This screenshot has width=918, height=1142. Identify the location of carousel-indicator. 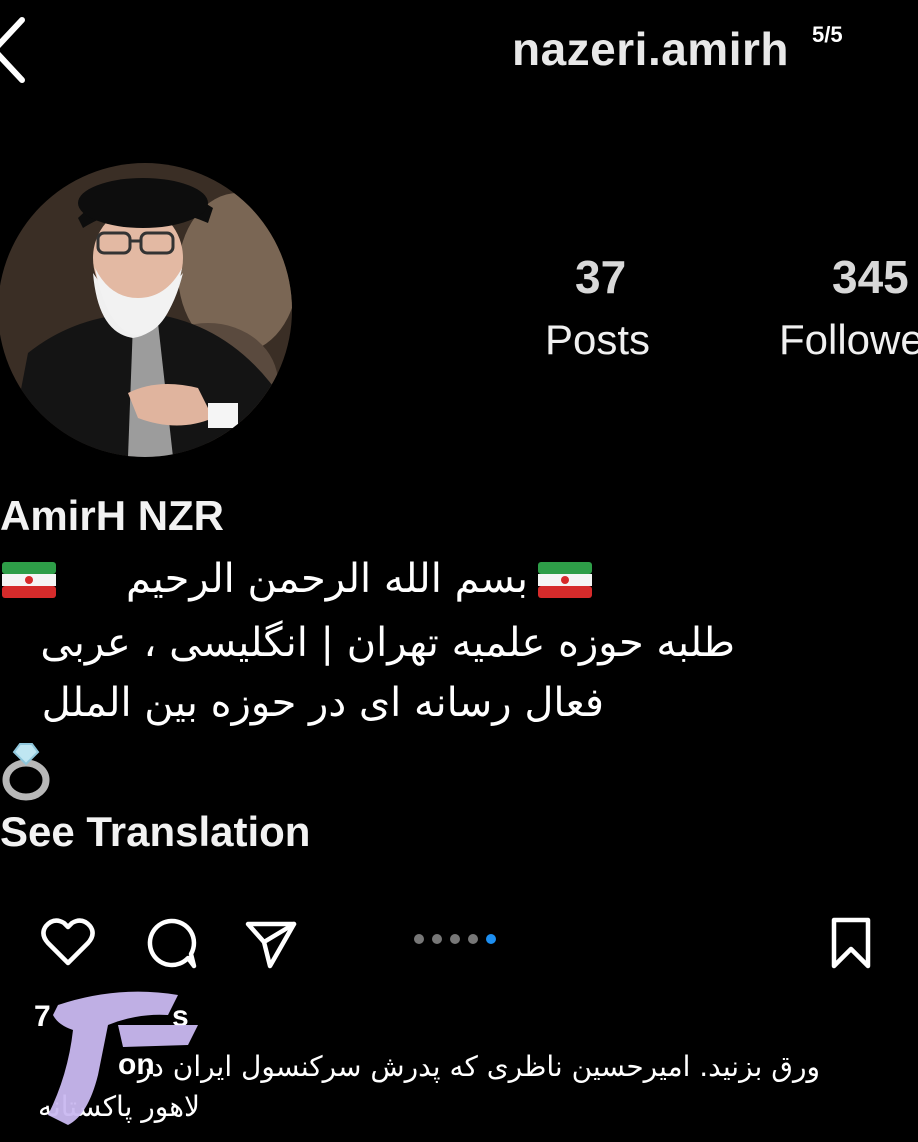
(455, 939).